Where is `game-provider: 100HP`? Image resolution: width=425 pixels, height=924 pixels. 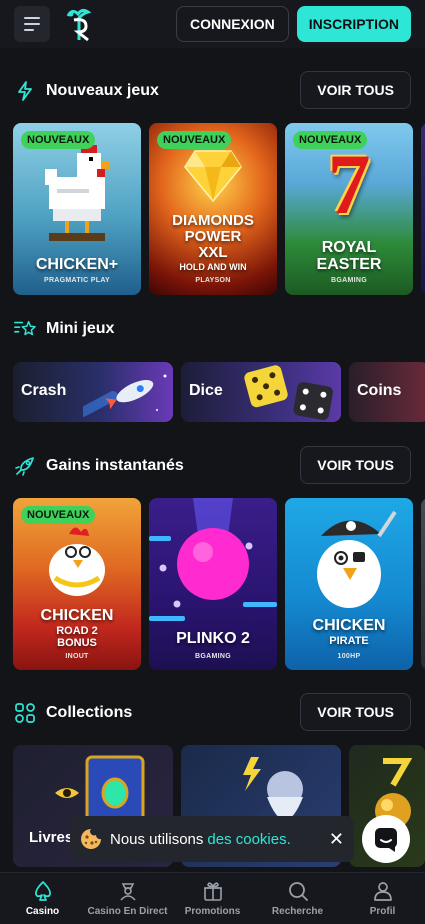 game-provider: 100HP is located at coordinates (349, 656).